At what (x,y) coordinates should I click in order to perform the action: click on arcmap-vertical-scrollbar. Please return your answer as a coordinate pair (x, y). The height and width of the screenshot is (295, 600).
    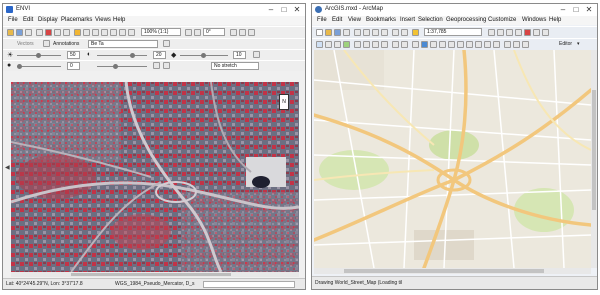
    Looking at the image, I should click on (594, 159).